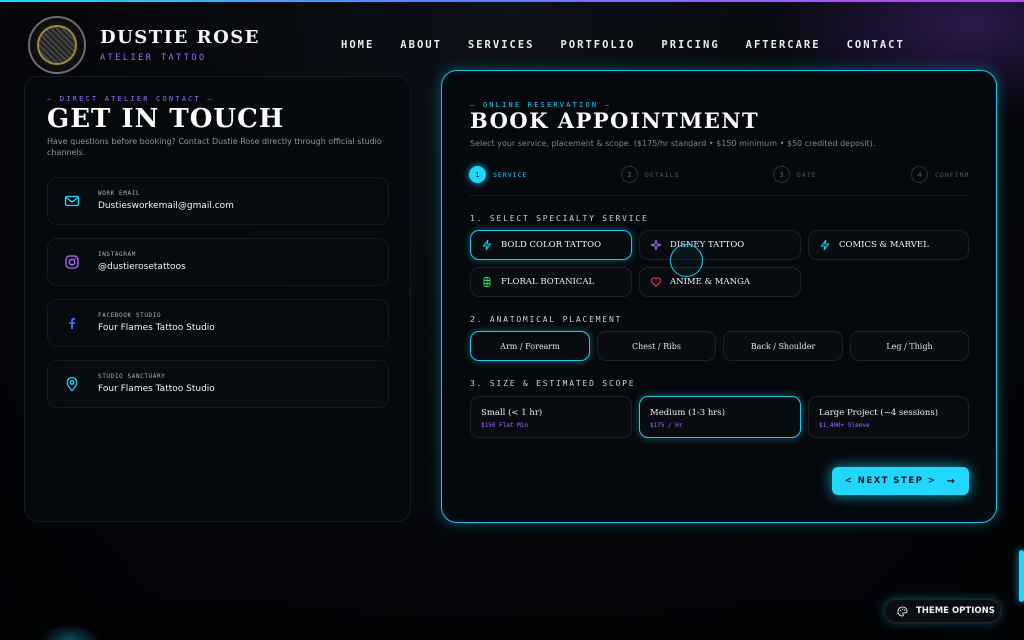 This screenshot has height=640, width=1024. I want to click on placement-back: Back / Shoulder, so click(783, 346).